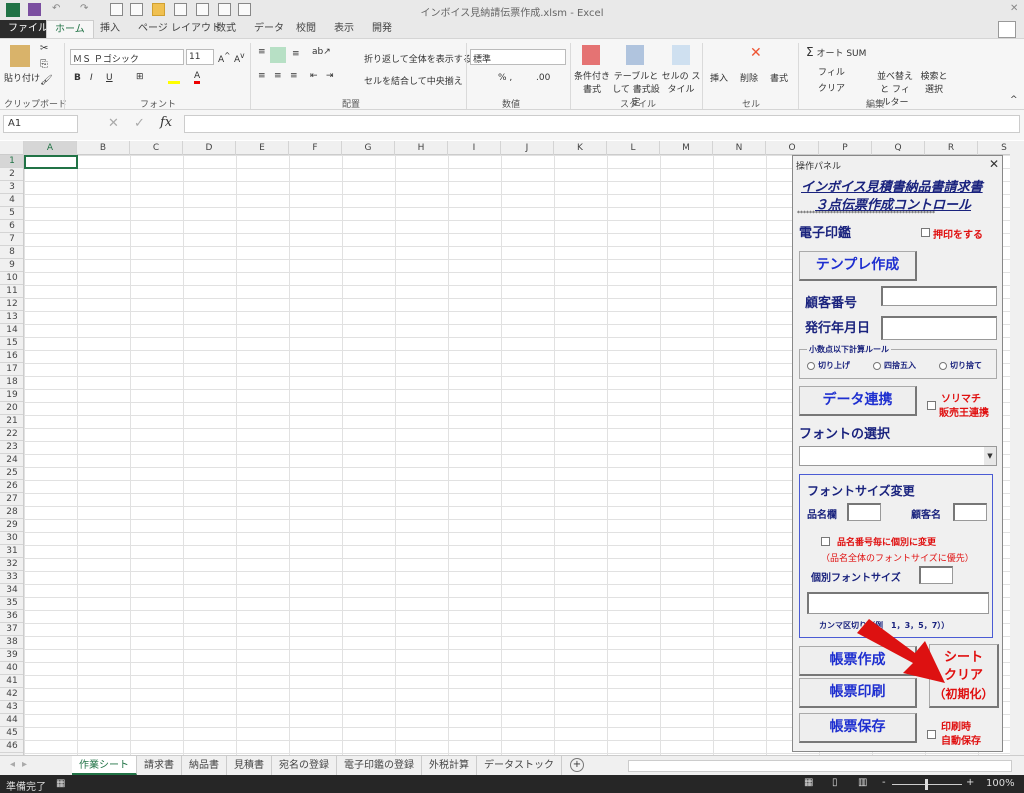 This screenshot has width=1024, height=793. Describe the element at coordinates (858, 728) in the screenshot. I see `save-form-button: 帳票保存` at that location.